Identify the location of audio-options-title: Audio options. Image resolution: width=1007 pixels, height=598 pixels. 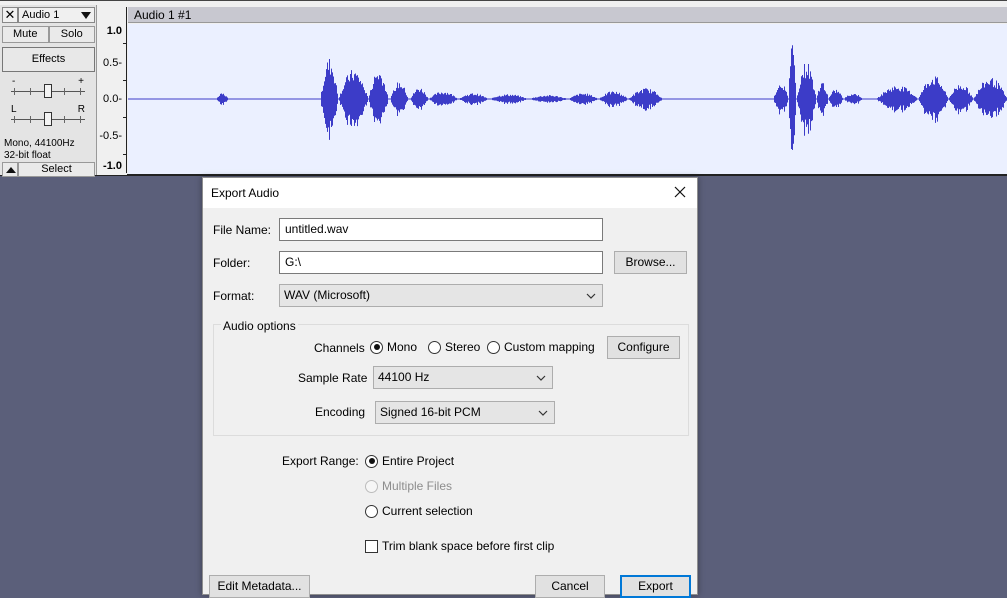
(259, 326).